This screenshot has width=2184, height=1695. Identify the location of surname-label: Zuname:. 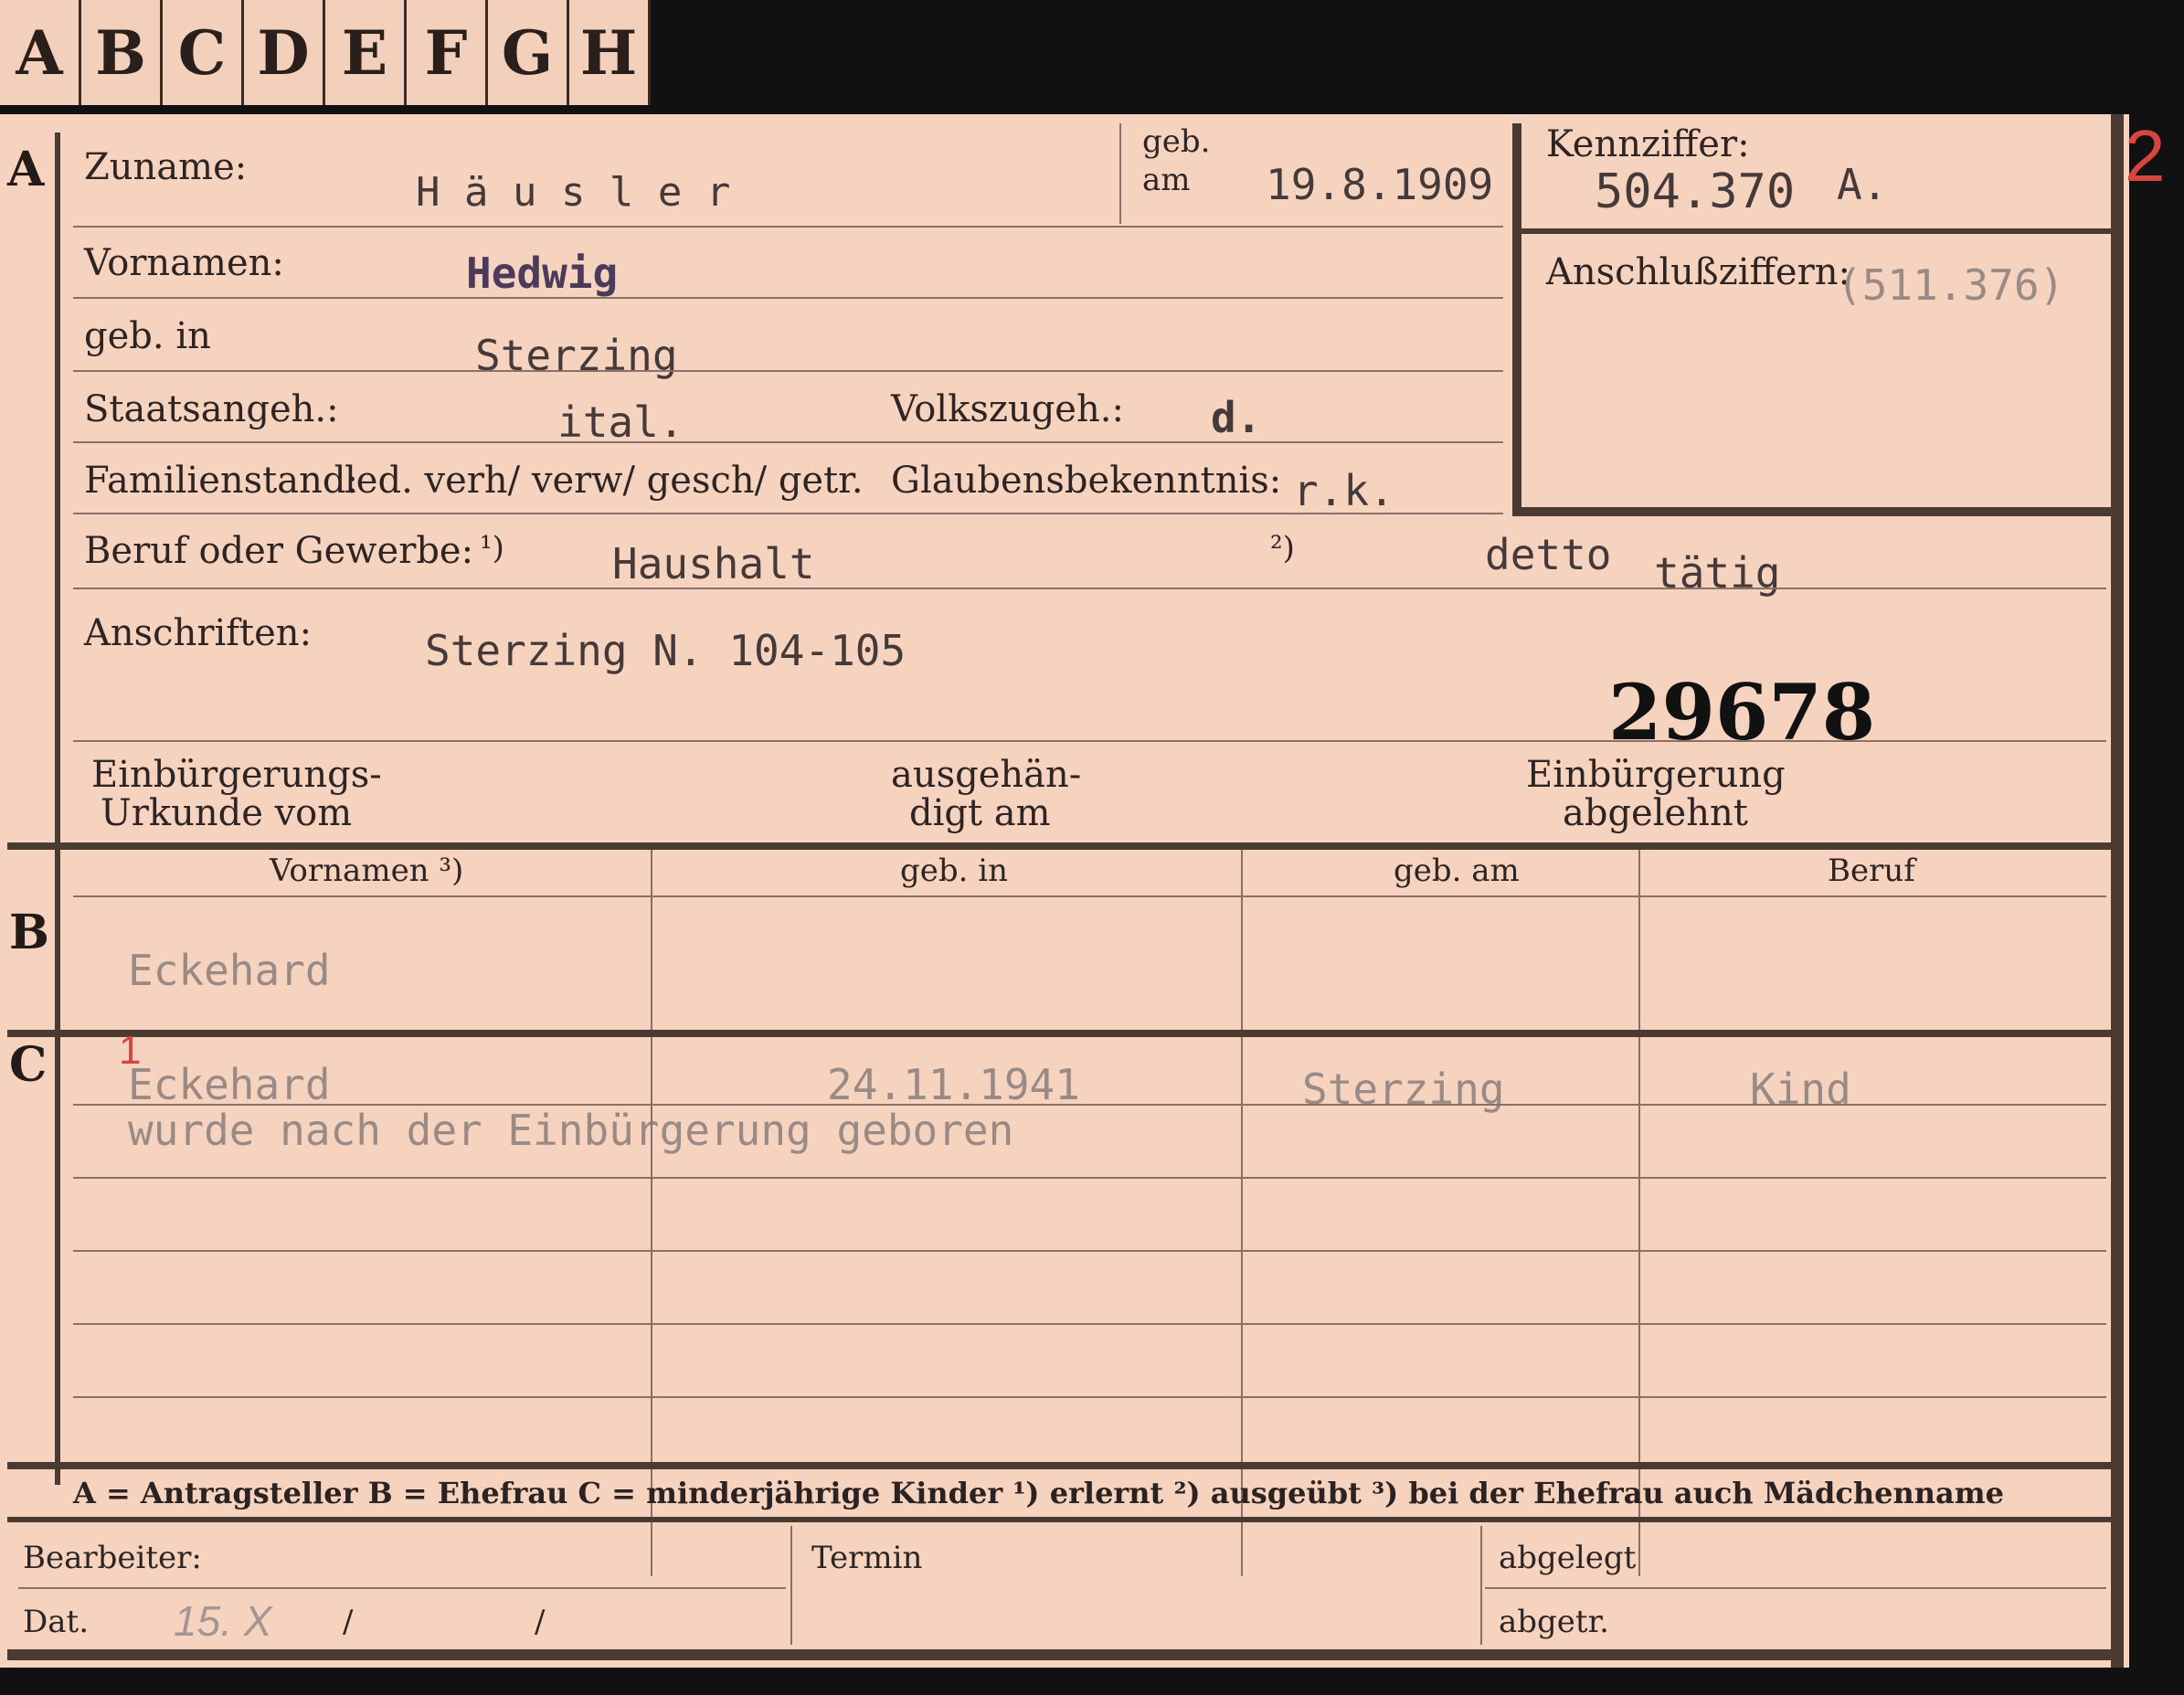
(166, 167).